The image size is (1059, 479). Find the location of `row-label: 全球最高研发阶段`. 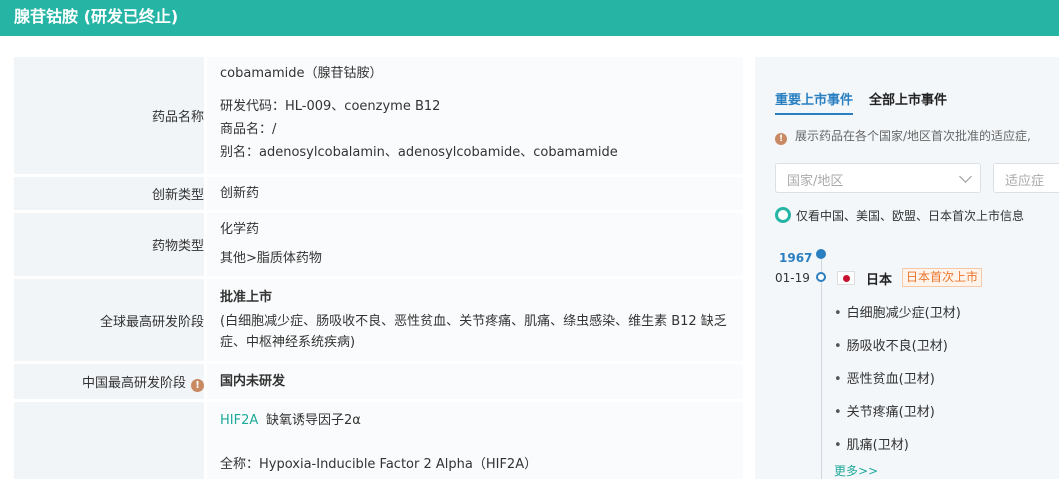

row-label: 全球最高研发阶段 is located at coordinates (151, 322).